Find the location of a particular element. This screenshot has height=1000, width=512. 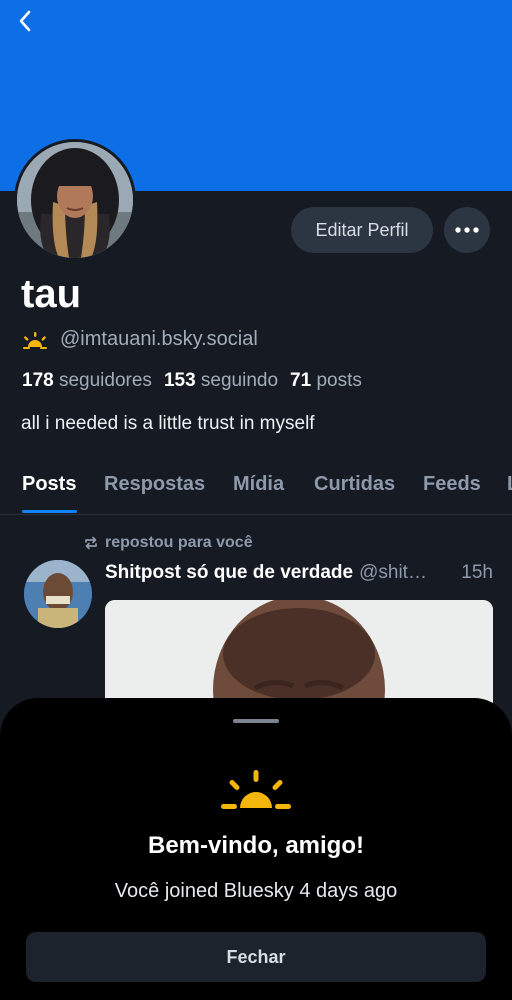

more-options-button is located at coordinates (467, 230).